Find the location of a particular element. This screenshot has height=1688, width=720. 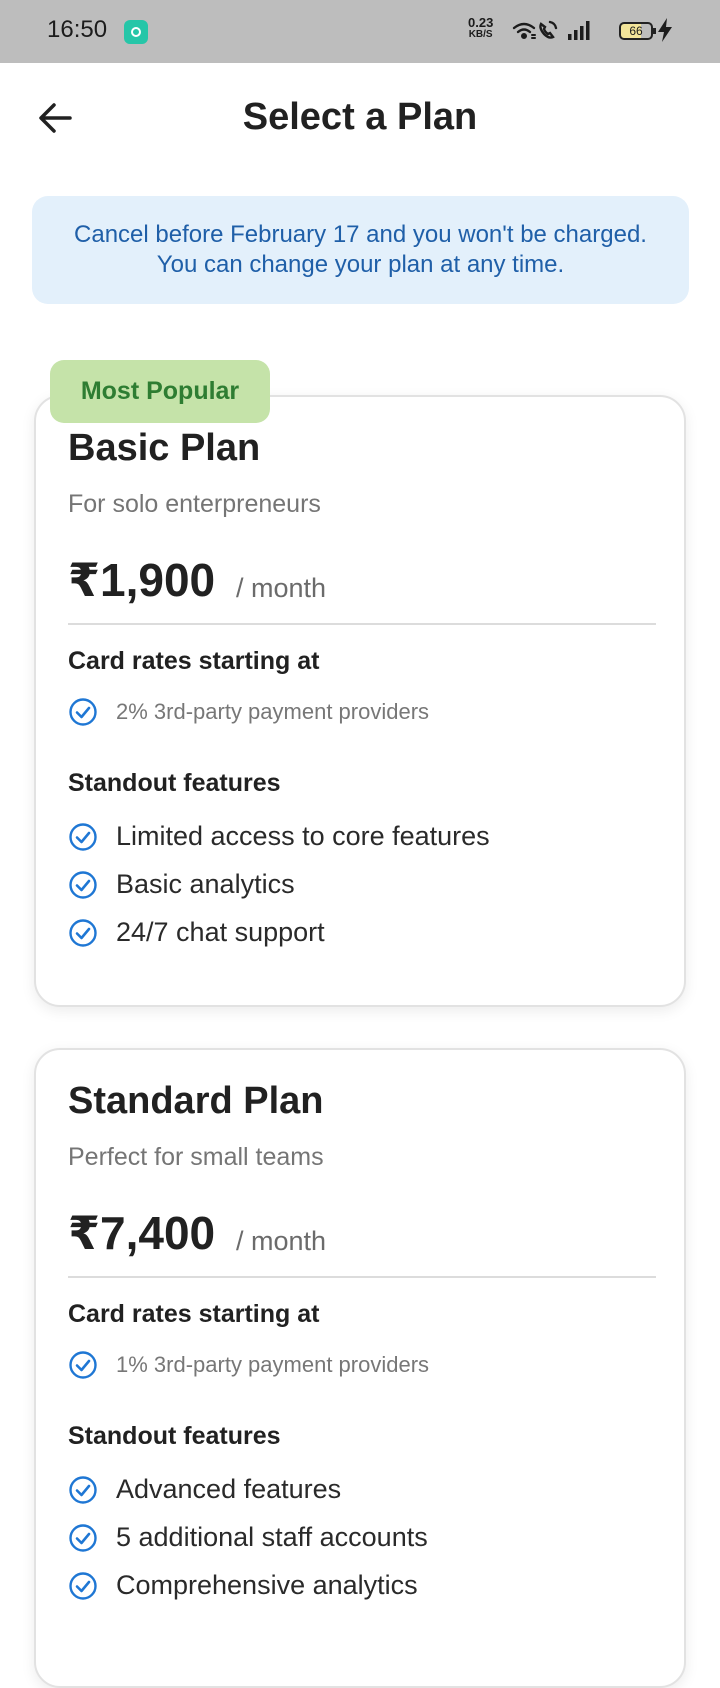

status-bar: 16:50 0.23 KB/S 66 is located at coordinates (360, 31).